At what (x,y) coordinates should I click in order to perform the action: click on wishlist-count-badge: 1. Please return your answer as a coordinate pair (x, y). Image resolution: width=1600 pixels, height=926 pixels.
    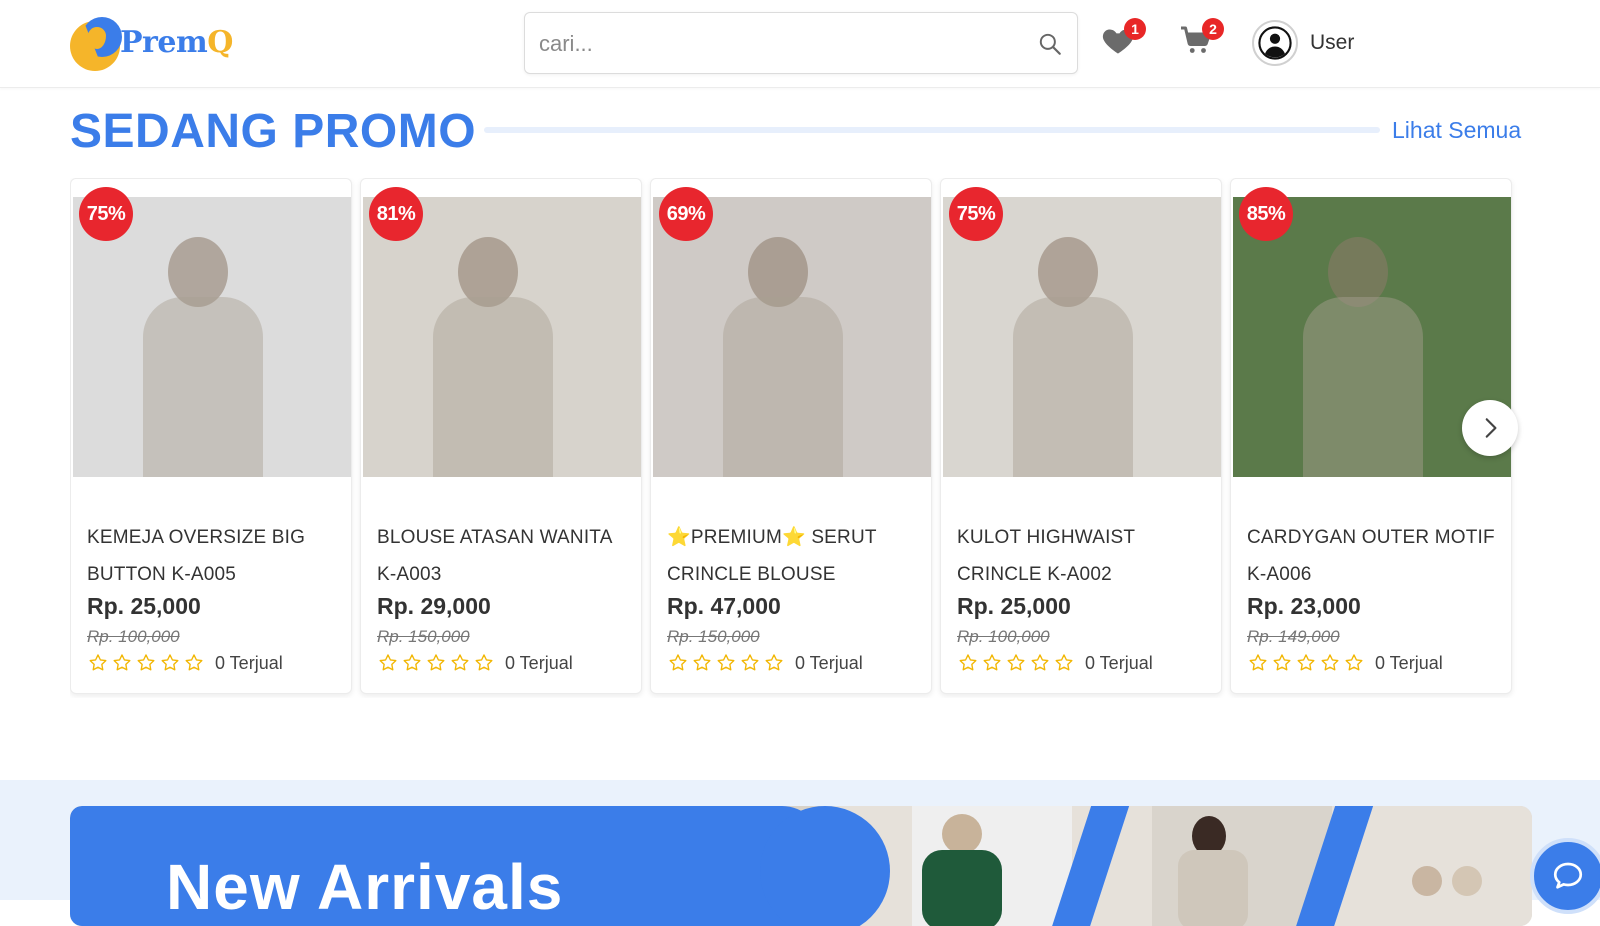
    Looking at the image, I should click on (1135, 29).